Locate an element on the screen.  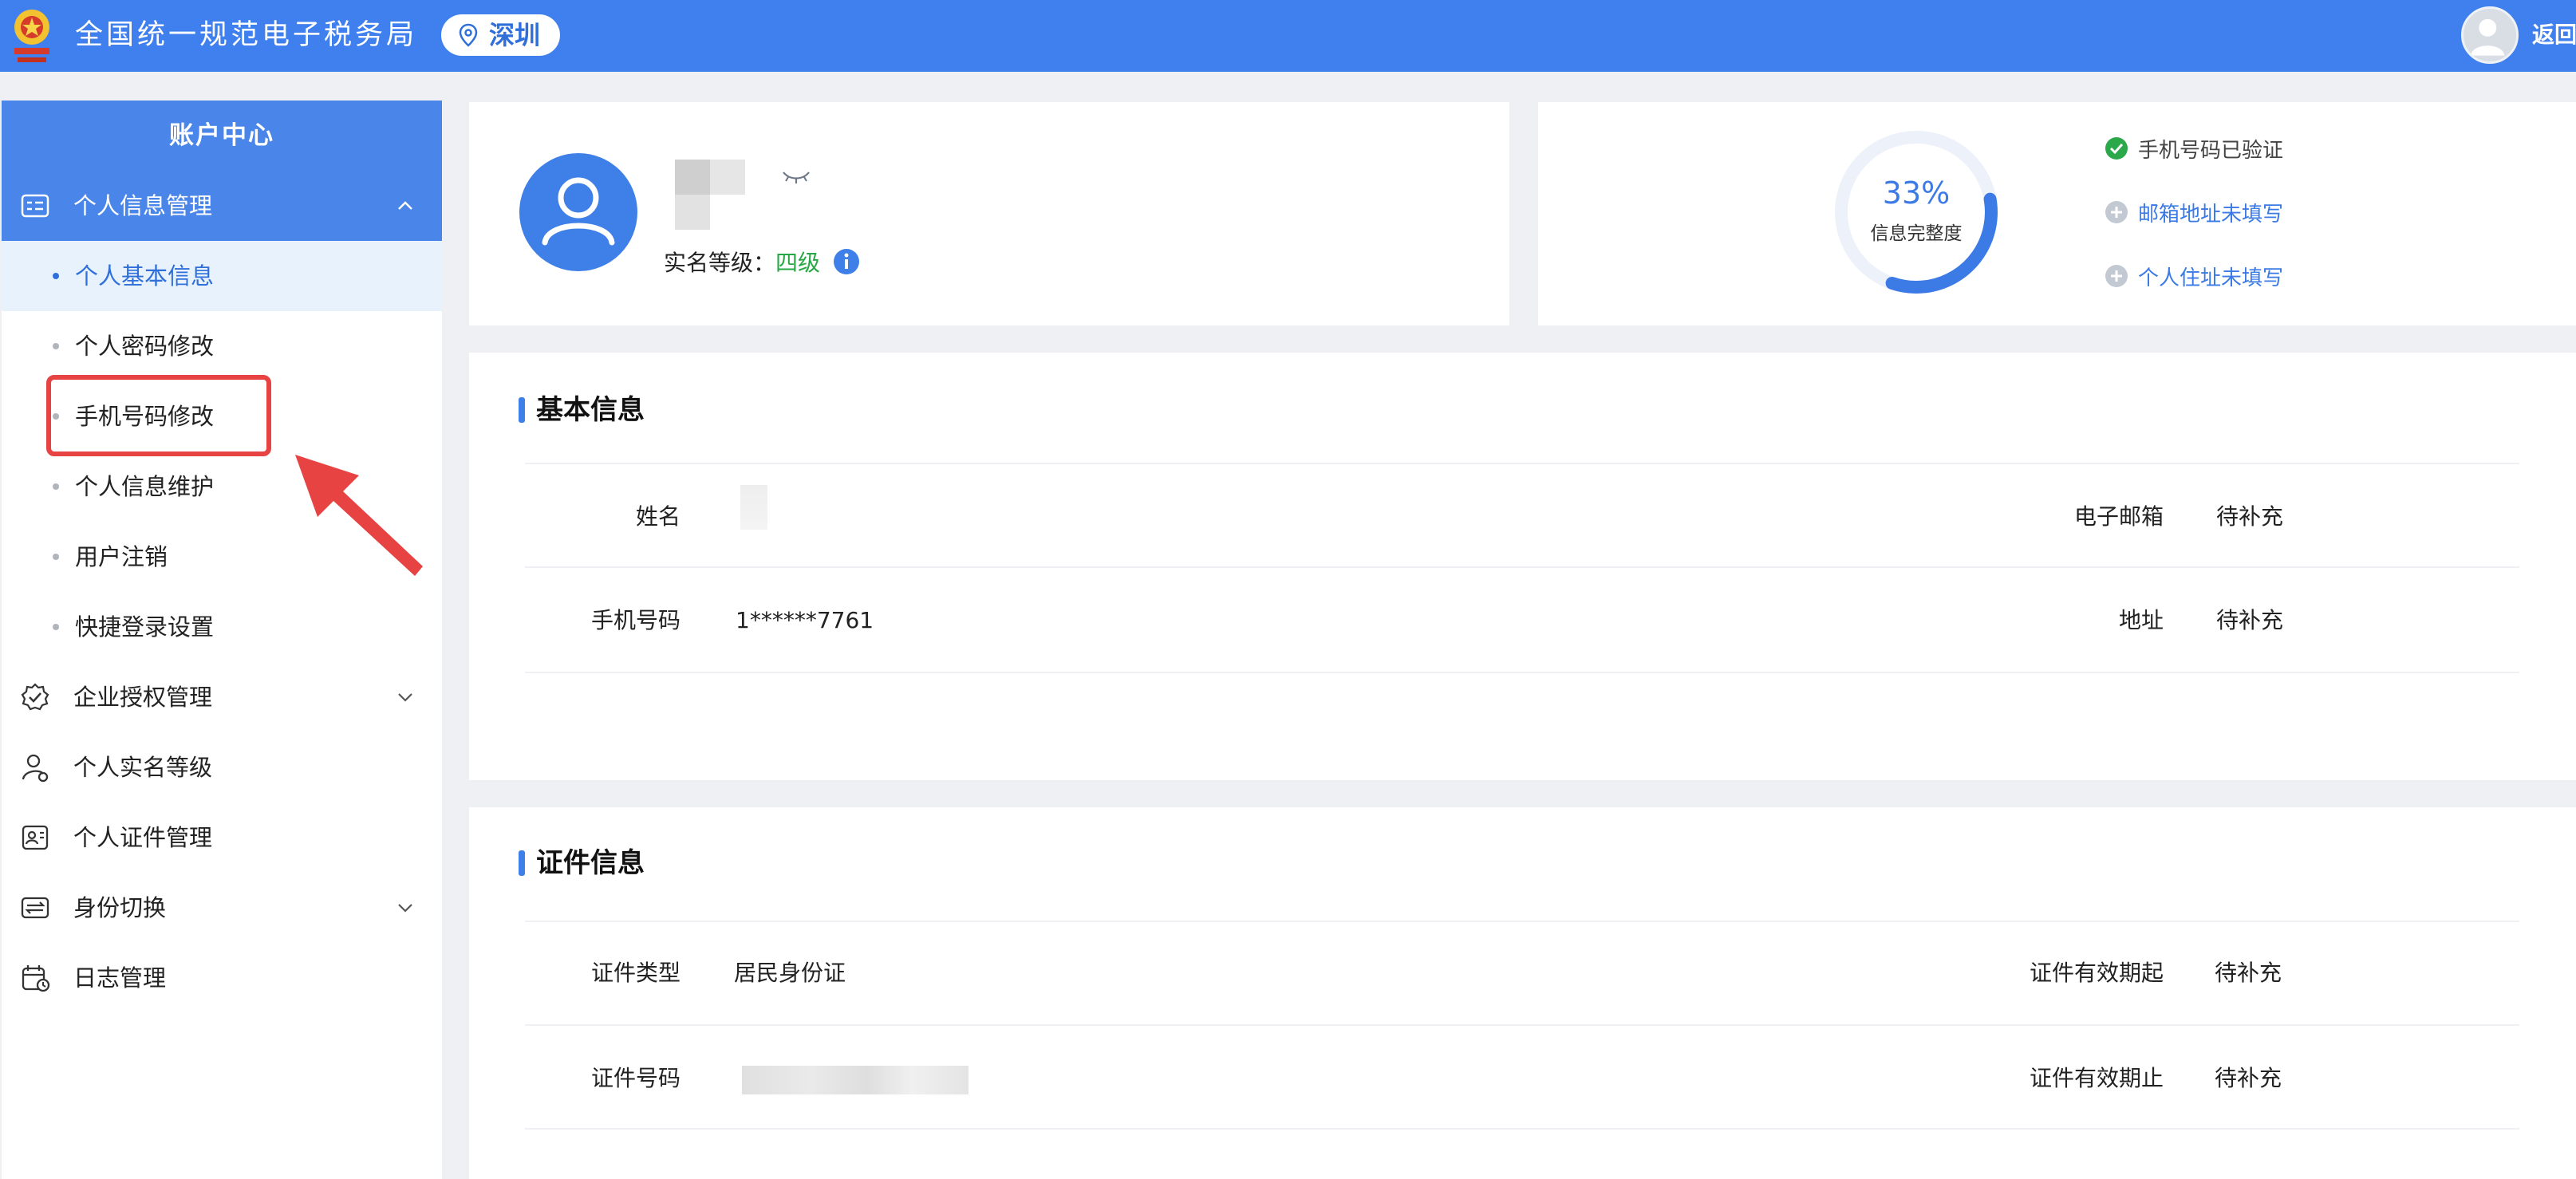
sidebar-group-id-management: 个人证件管理 is located at coordinates (222, 837).